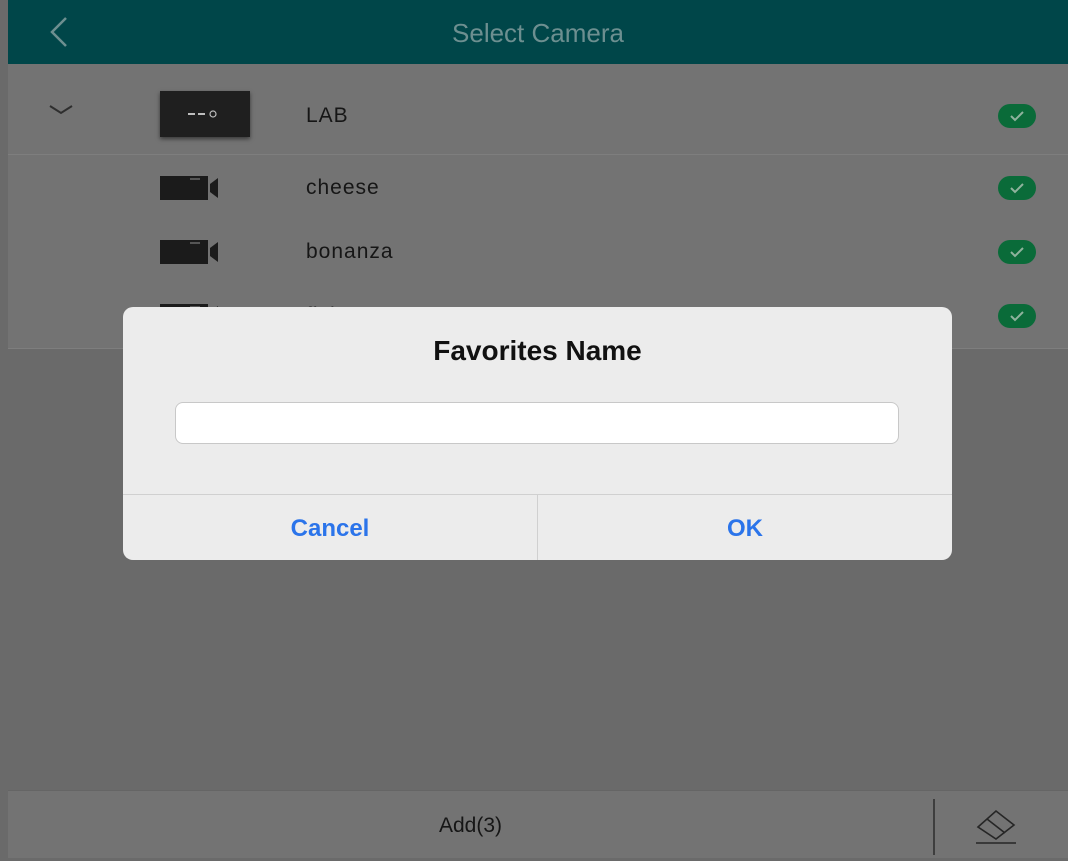  What do you see at coordinates (538, 253) in the screenshot?
I see `list-item-camera: bonanza` at bounding box center [538, 253].